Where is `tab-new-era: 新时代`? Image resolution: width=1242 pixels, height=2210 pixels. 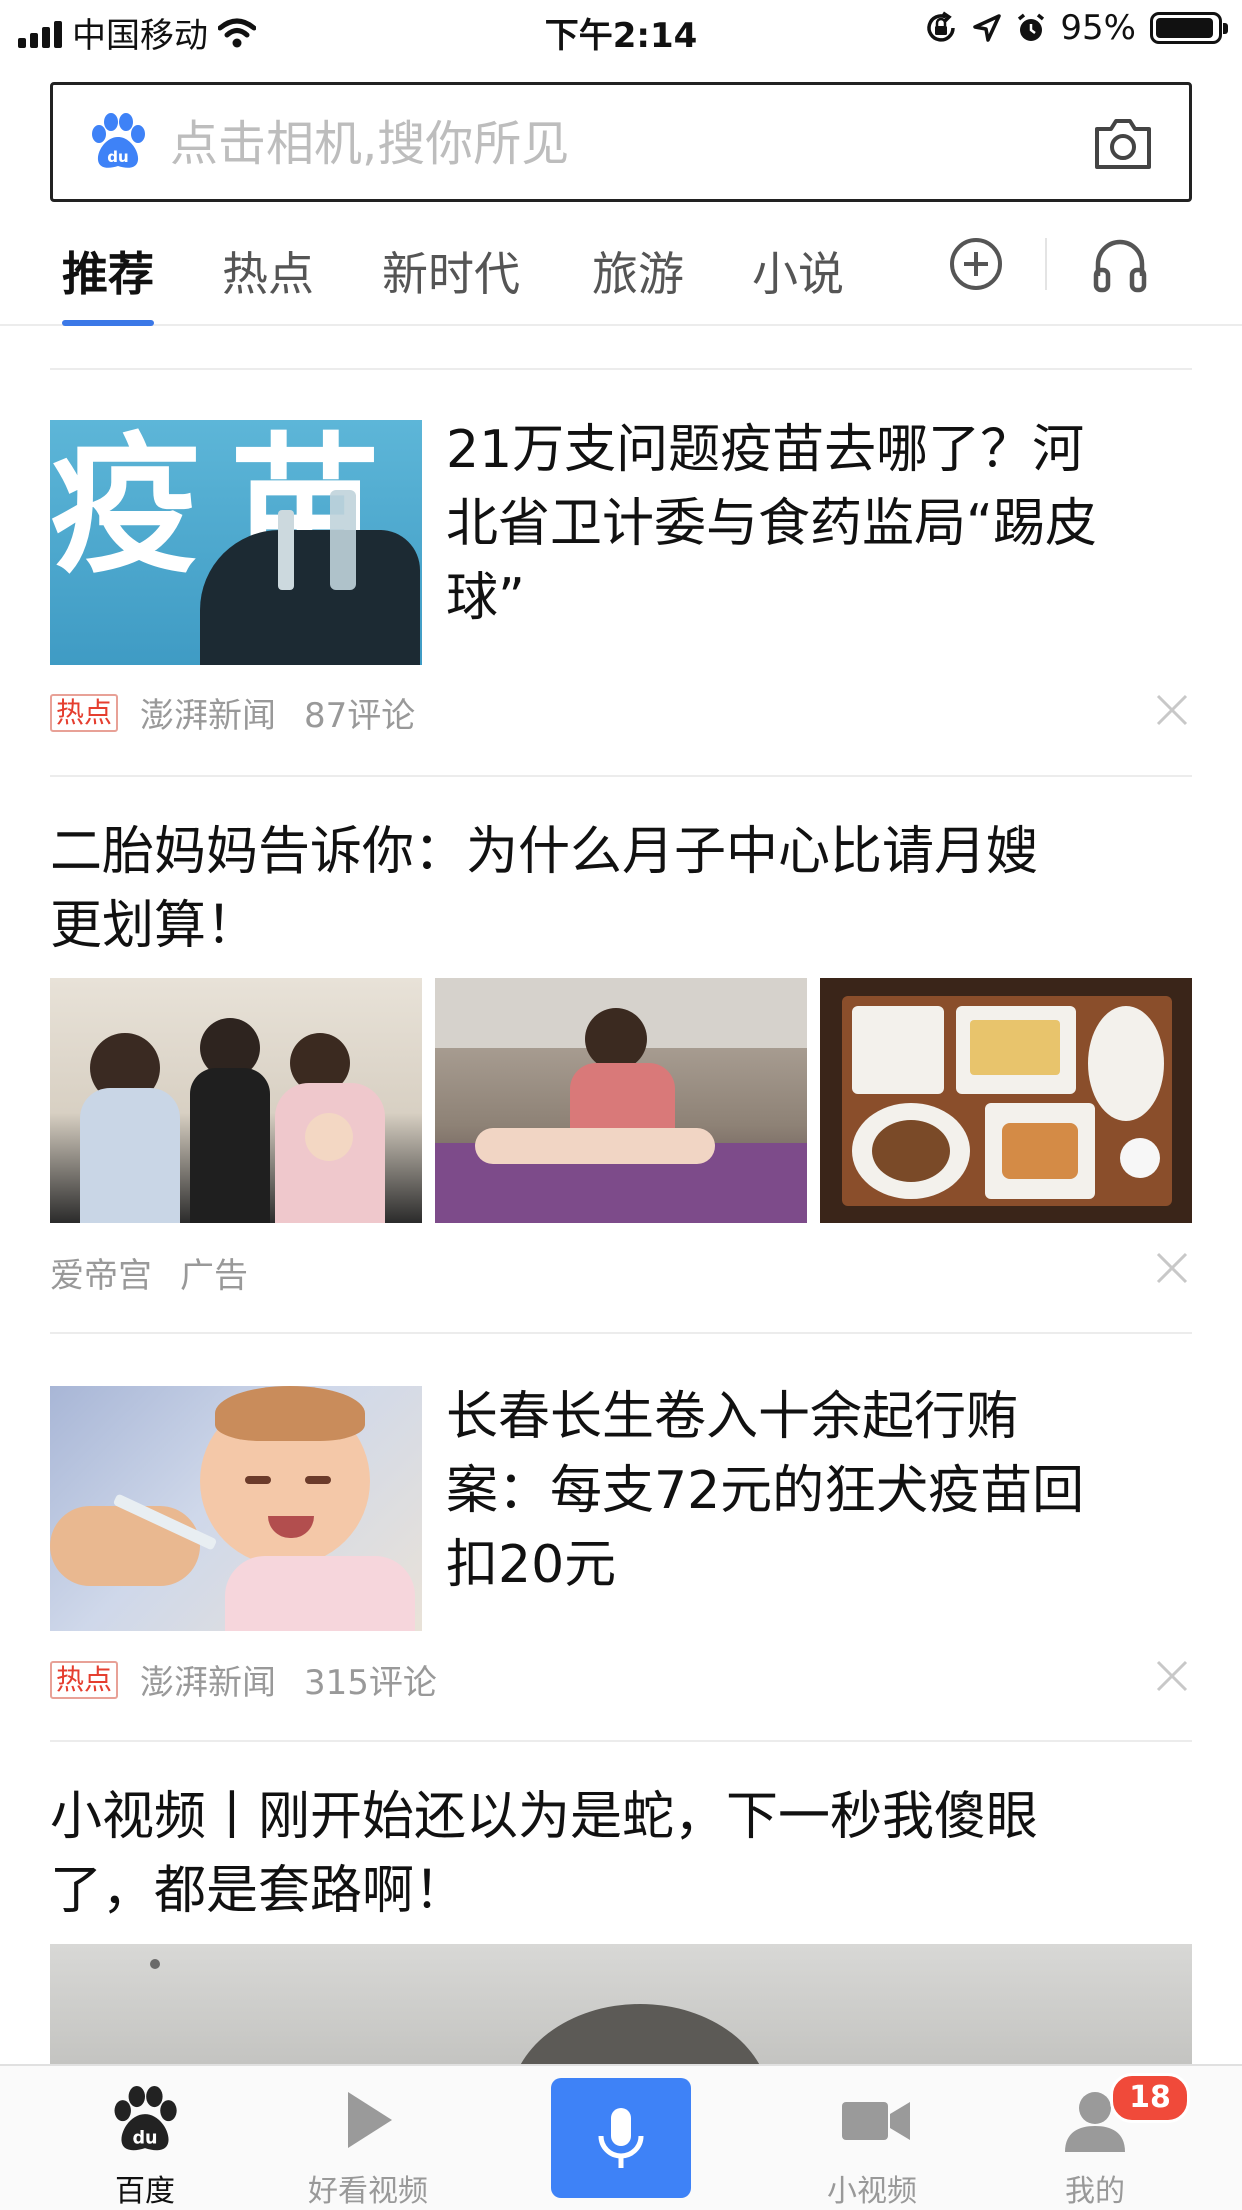
tab-new-era: 新时代 is located at coordinates (451, 274).